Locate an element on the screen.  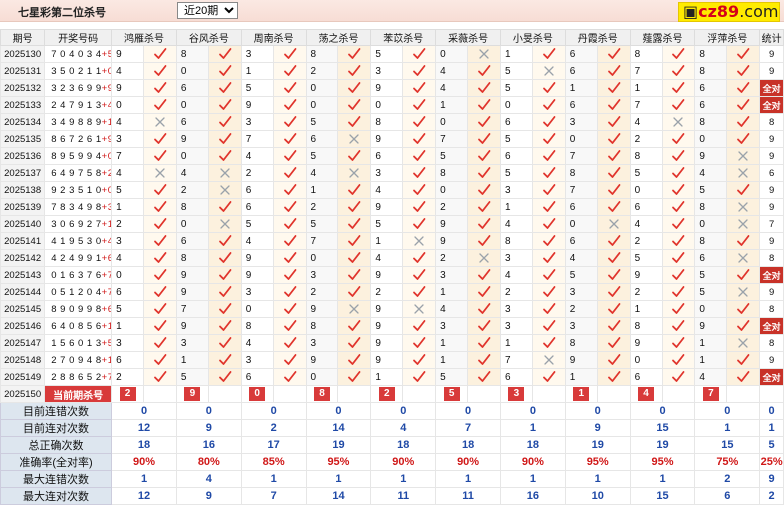
period-cell: 2025141 is located at coordinates (23, 241).